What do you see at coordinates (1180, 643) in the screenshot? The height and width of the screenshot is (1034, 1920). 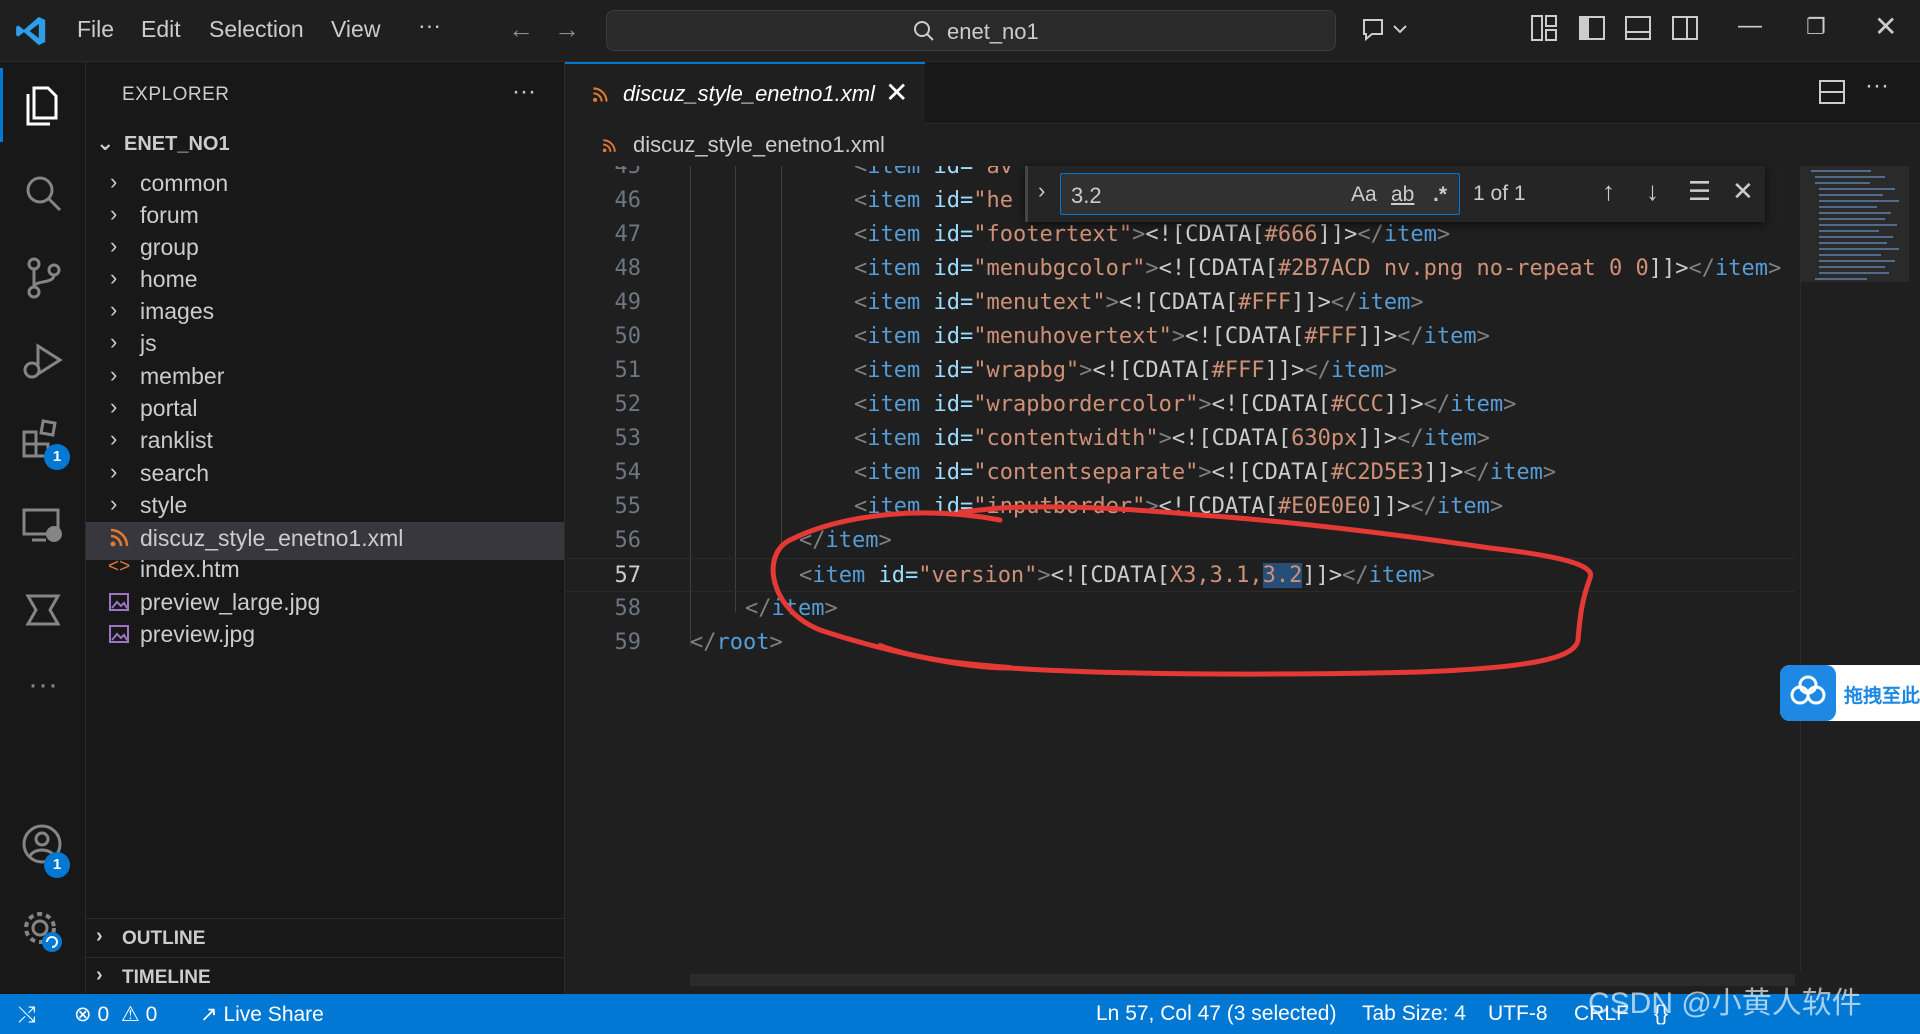 I see `code-line: 59 </root>` at bounding box center [1180, 643].